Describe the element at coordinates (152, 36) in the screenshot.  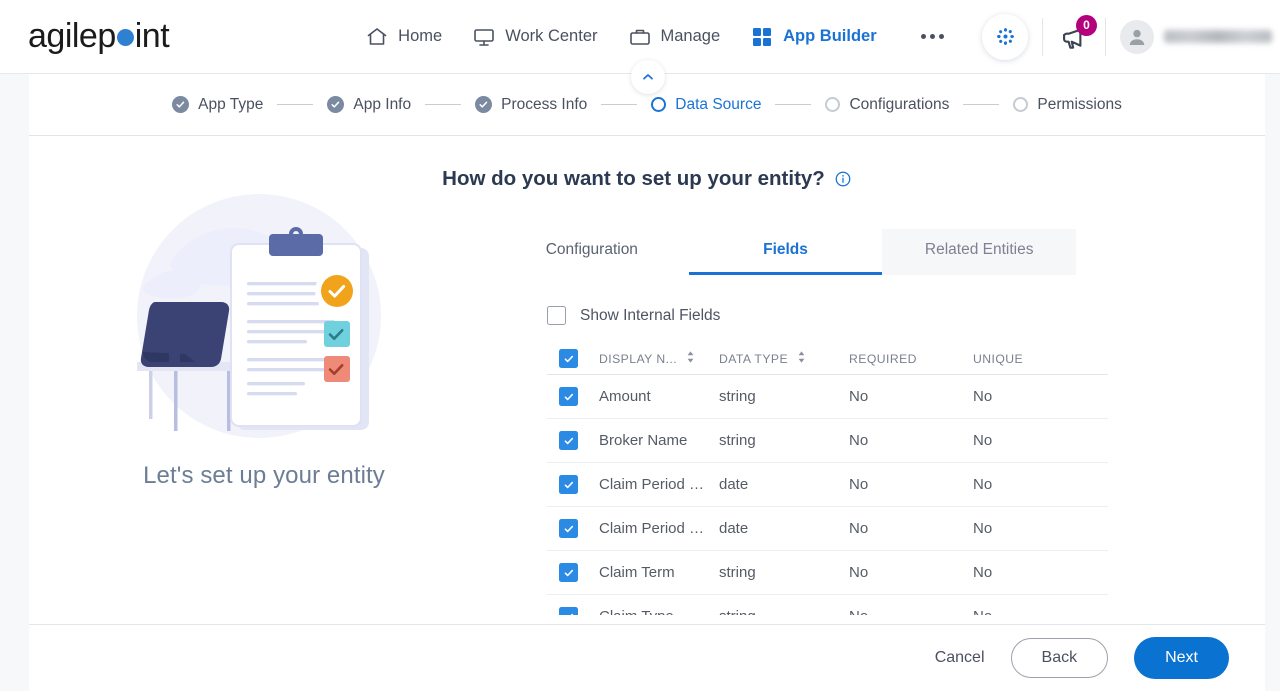
I see `logo-text-part2: int` at that location.